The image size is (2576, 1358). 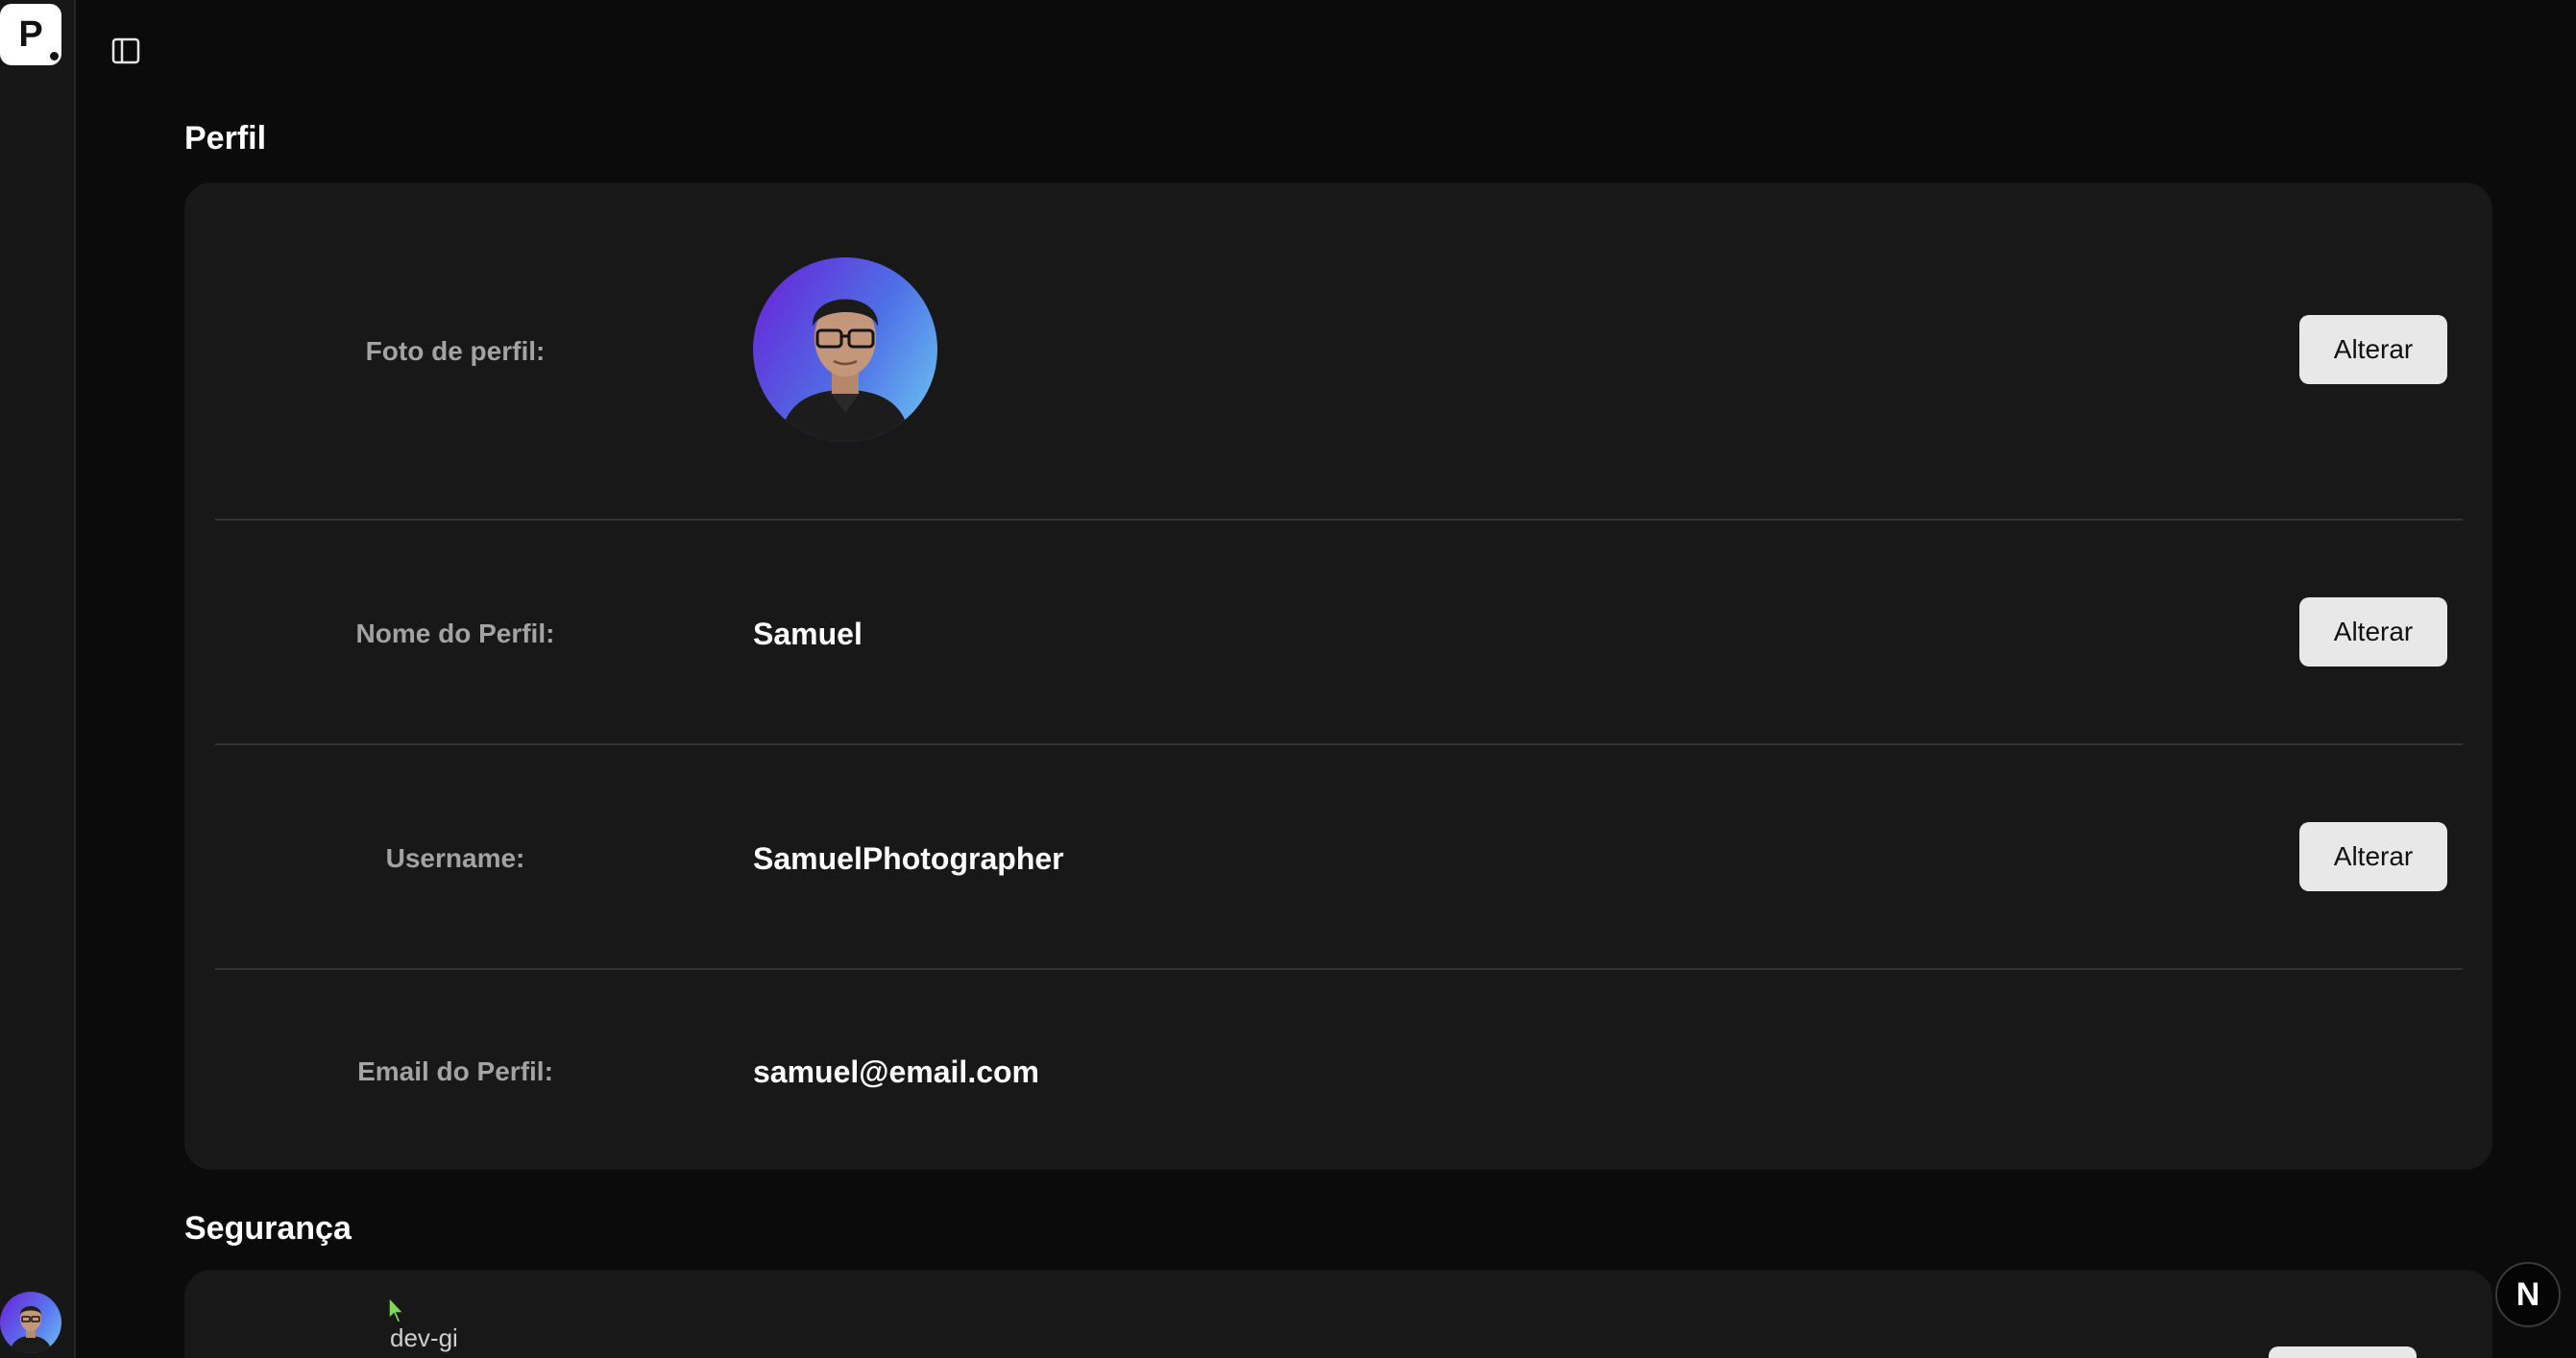 I want to click on row-label: Foto de perfil:, so click(x=456, y=351).